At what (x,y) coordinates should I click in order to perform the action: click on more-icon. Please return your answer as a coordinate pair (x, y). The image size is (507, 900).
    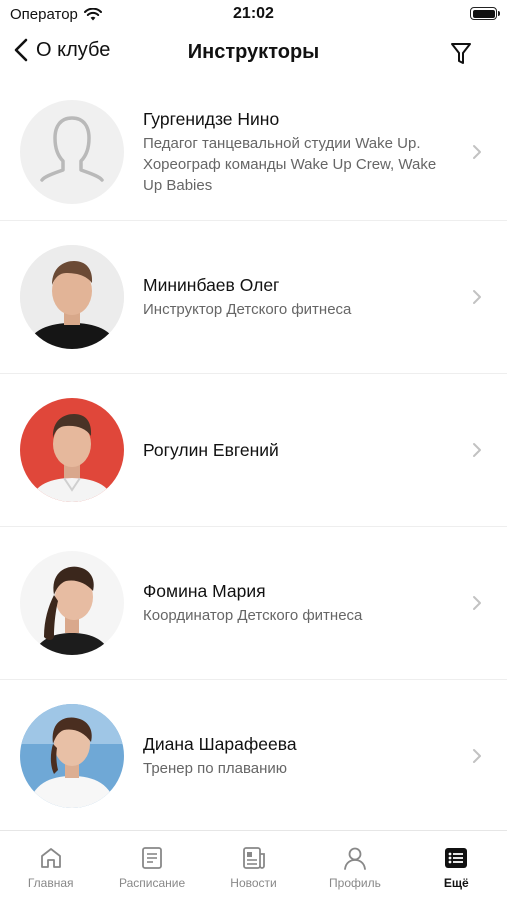
    Looking at the image, I should click on (456, 858).